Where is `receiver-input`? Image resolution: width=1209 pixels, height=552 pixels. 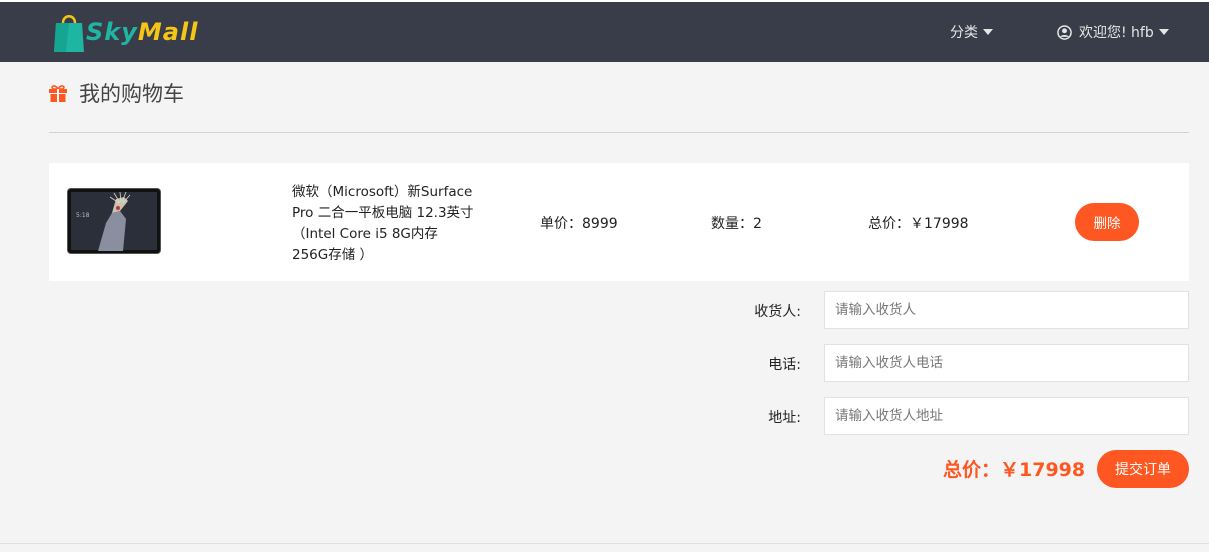 receiver-input is located at coordinates (1006, 310).